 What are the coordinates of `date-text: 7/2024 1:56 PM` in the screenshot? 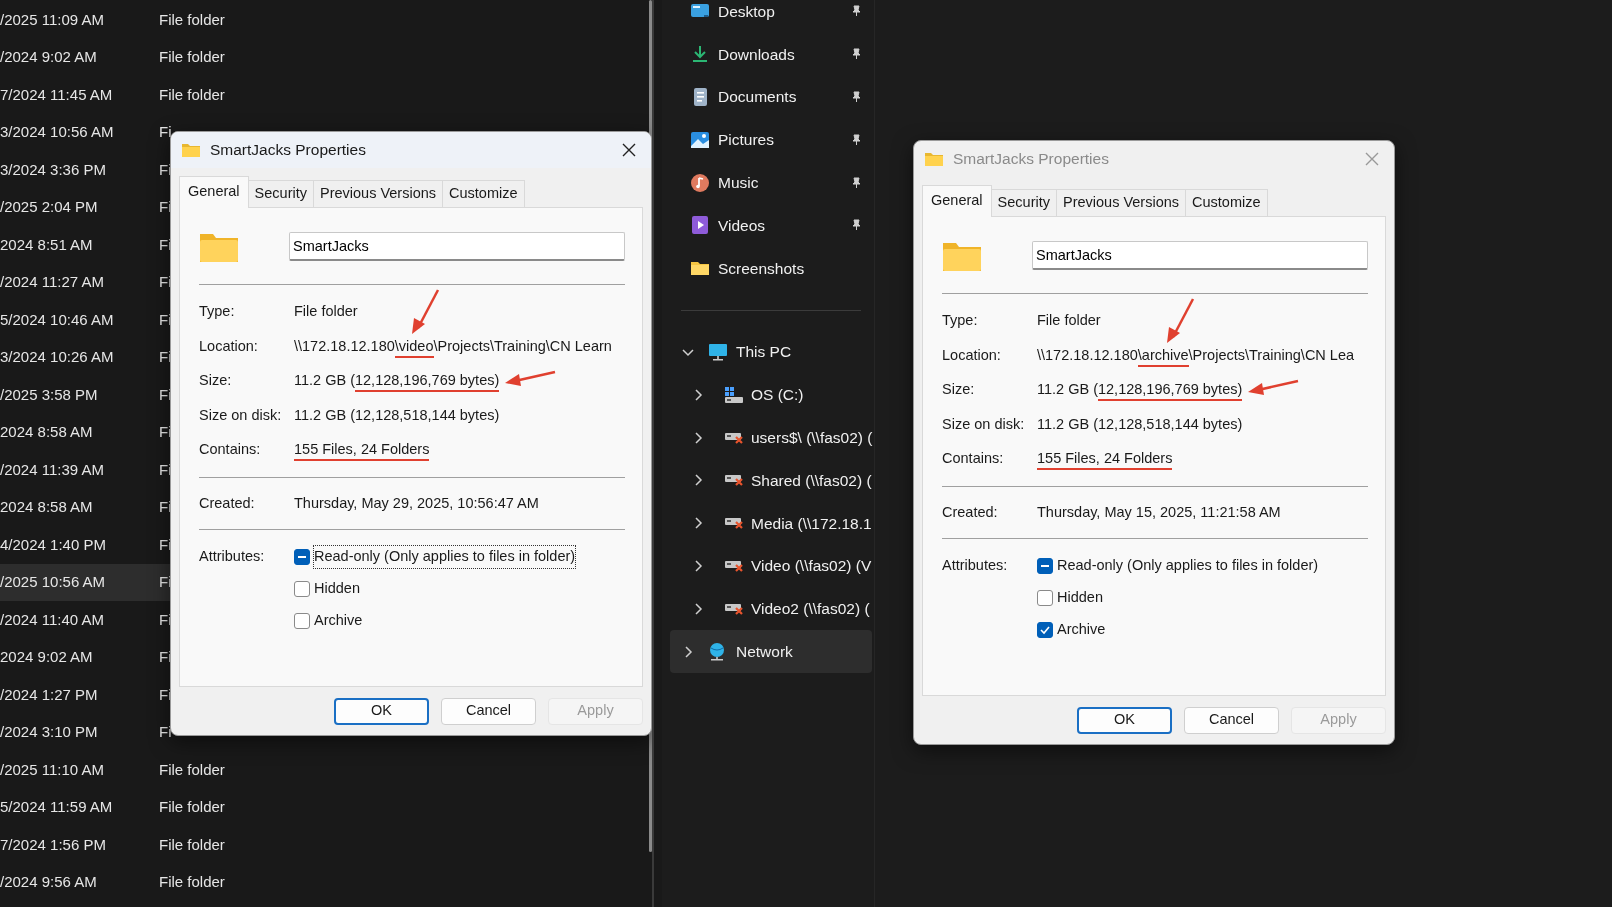 It's located at (53, 844).